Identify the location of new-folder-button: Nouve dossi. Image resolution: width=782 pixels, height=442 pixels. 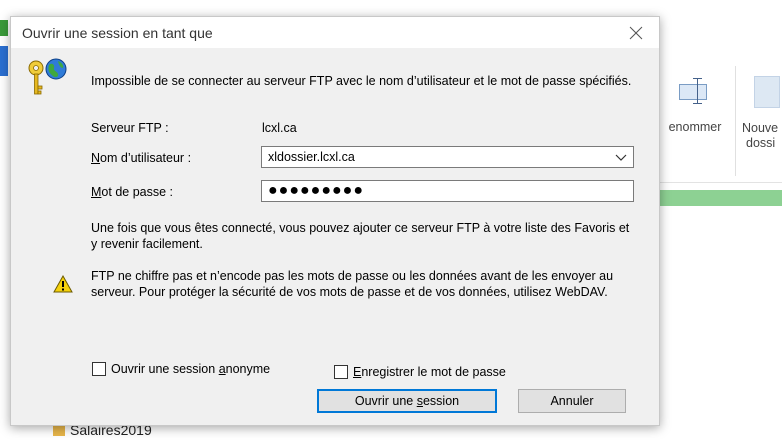
(761, 116).